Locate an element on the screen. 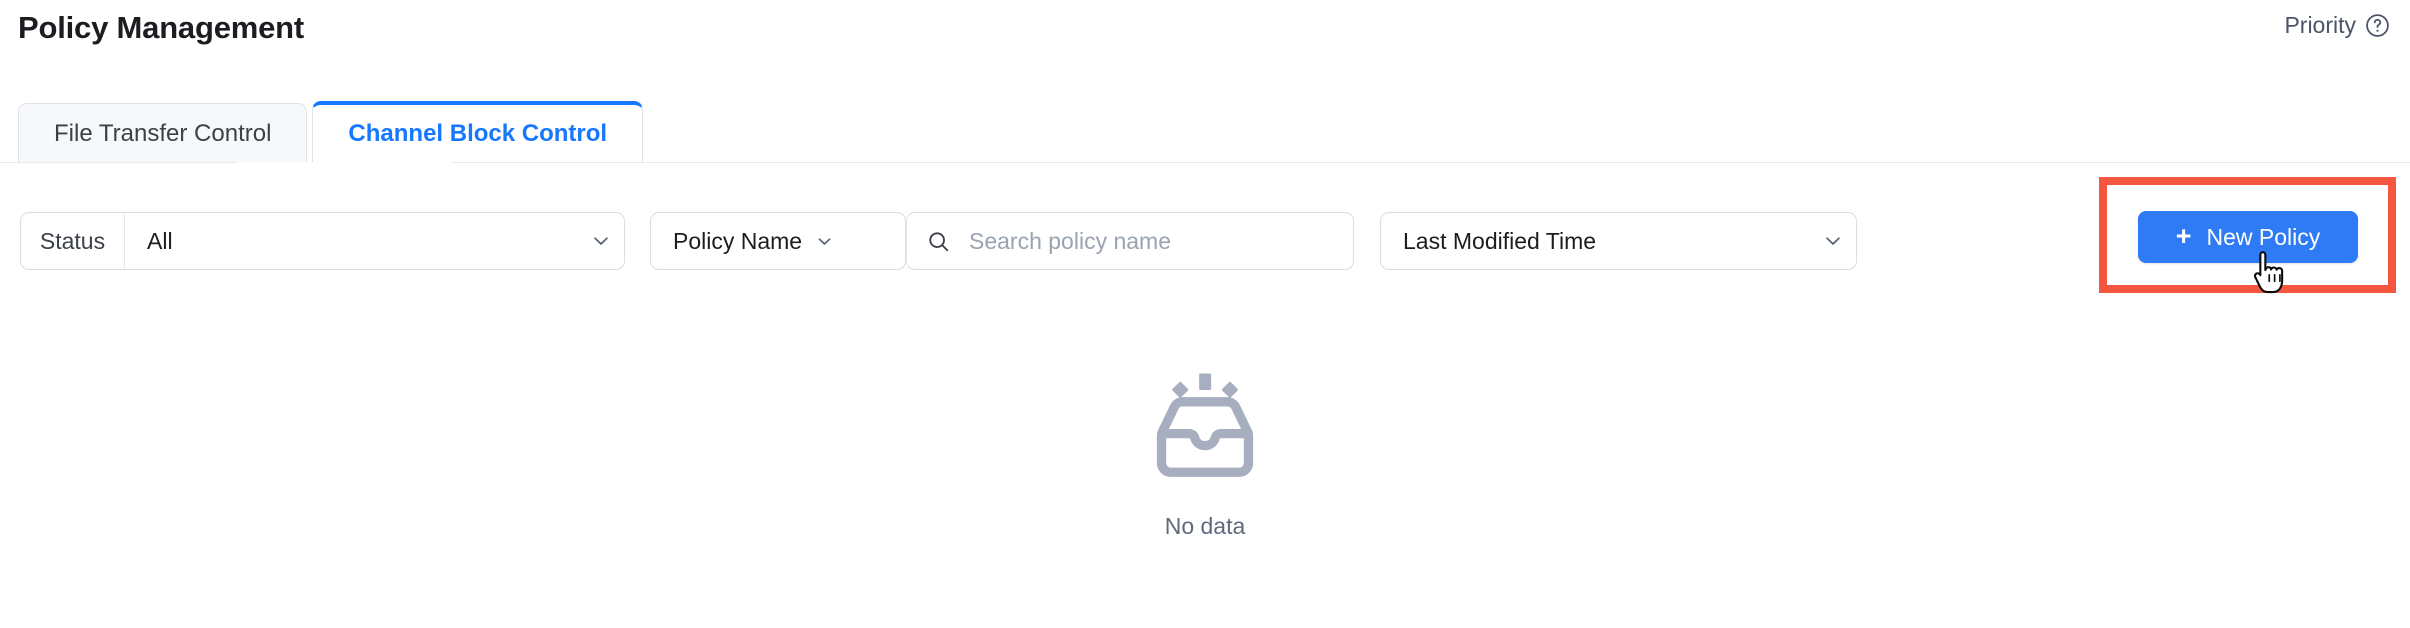 The image size is (2410, 628). plus-icon: + is located at coordinates (2183, 235).